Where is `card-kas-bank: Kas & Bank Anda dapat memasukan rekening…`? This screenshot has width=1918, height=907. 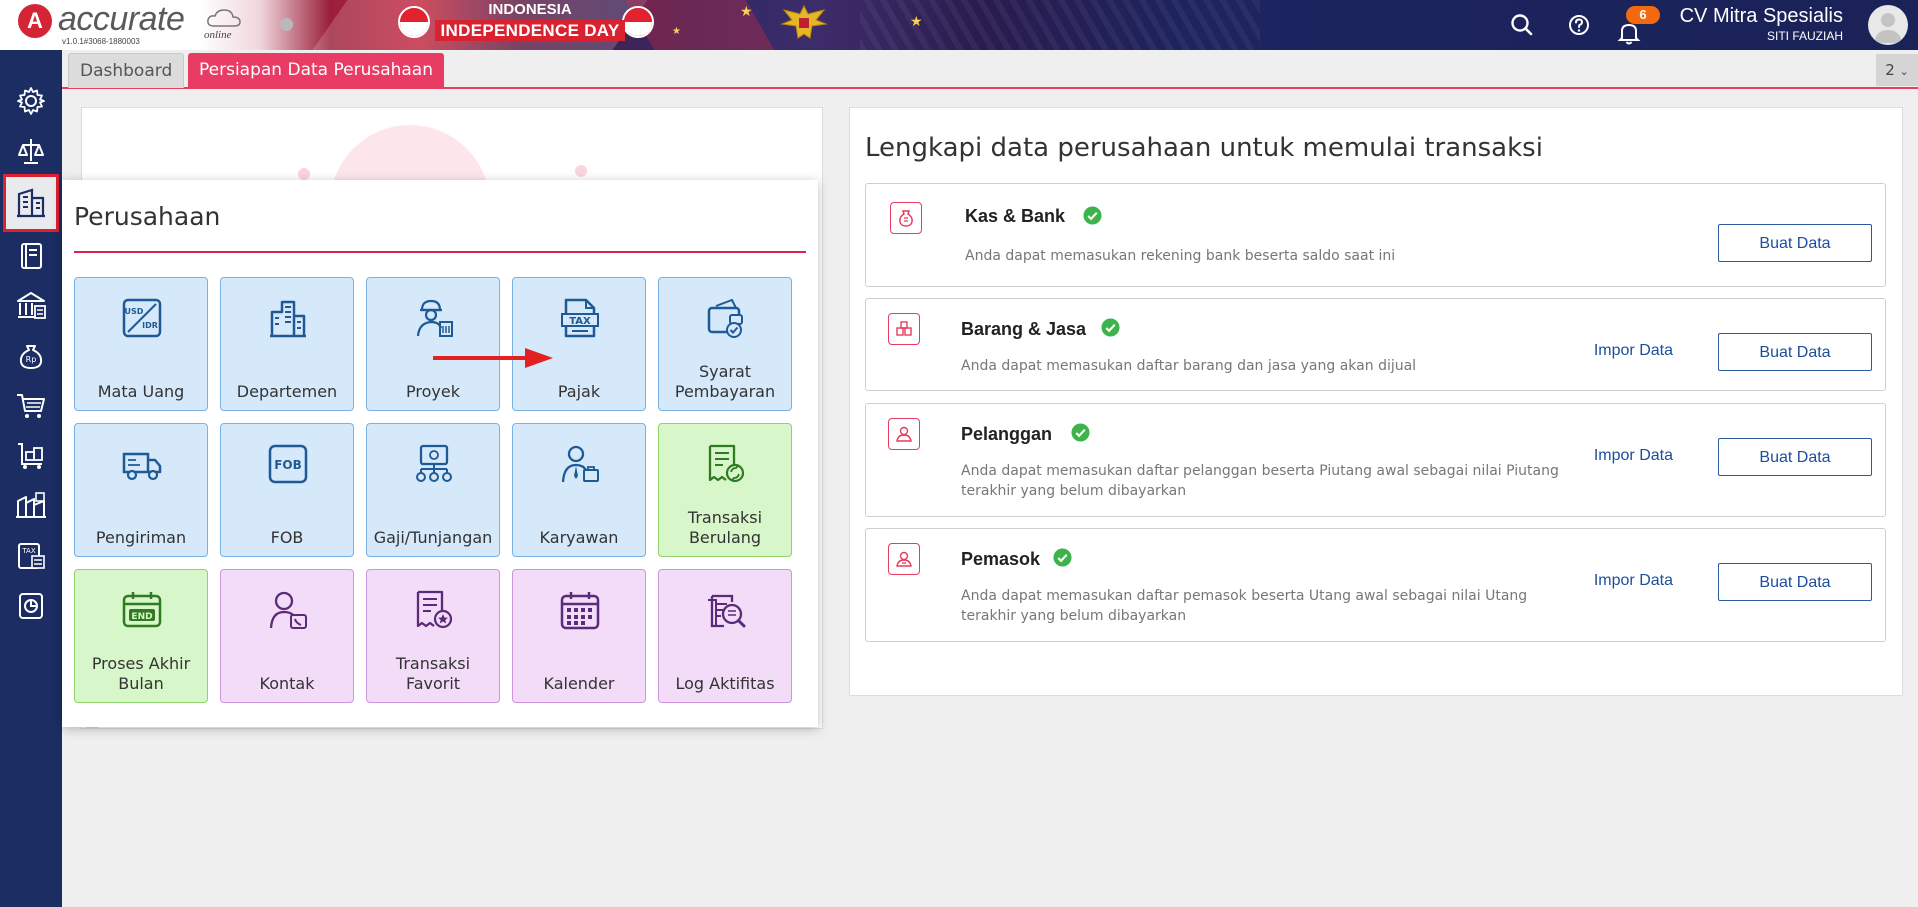 card-kas-bank: Kas & Bank Anda dapat memasukan rekening… is located at coordinates (1375, 235).